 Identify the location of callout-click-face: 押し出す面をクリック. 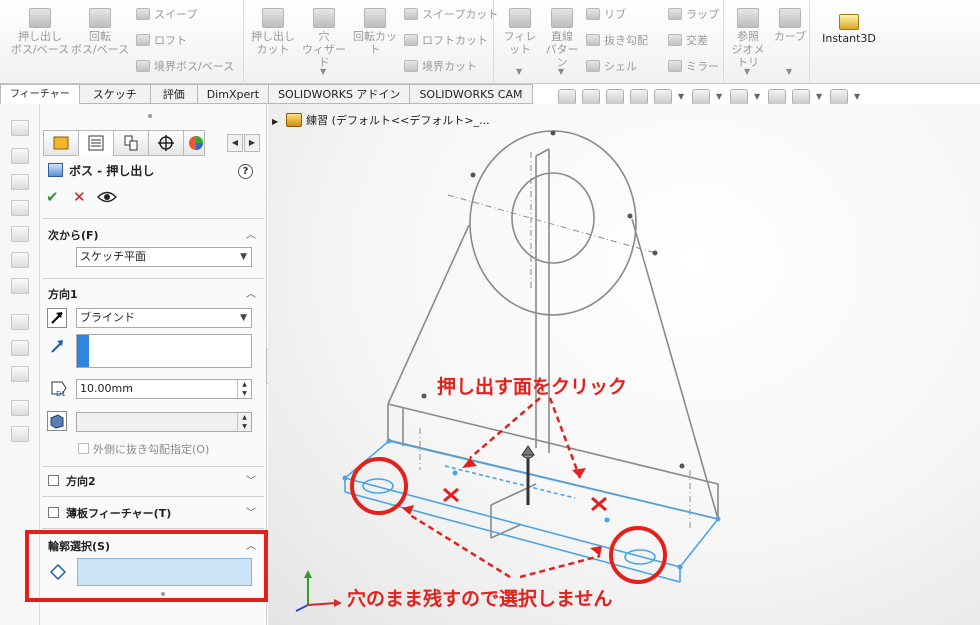
(532, 387).